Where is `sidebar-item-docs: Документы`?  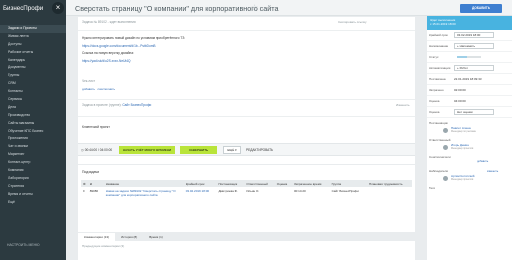
sidebar-item-docs: Документы is located at coordinates (33, 68).